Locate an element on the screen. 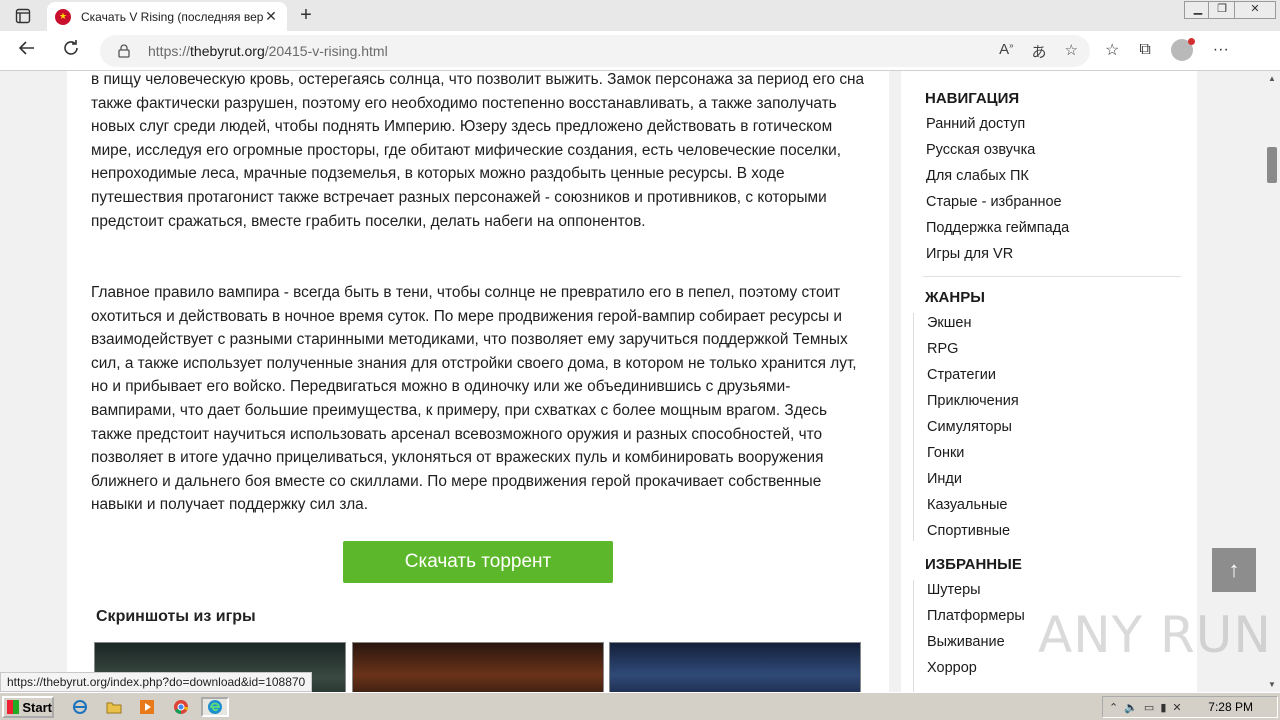  system-tray: ⌃ 🔈 ▭ ▮ ✕ 7:28 PM is located at coordinates (1190, 707).